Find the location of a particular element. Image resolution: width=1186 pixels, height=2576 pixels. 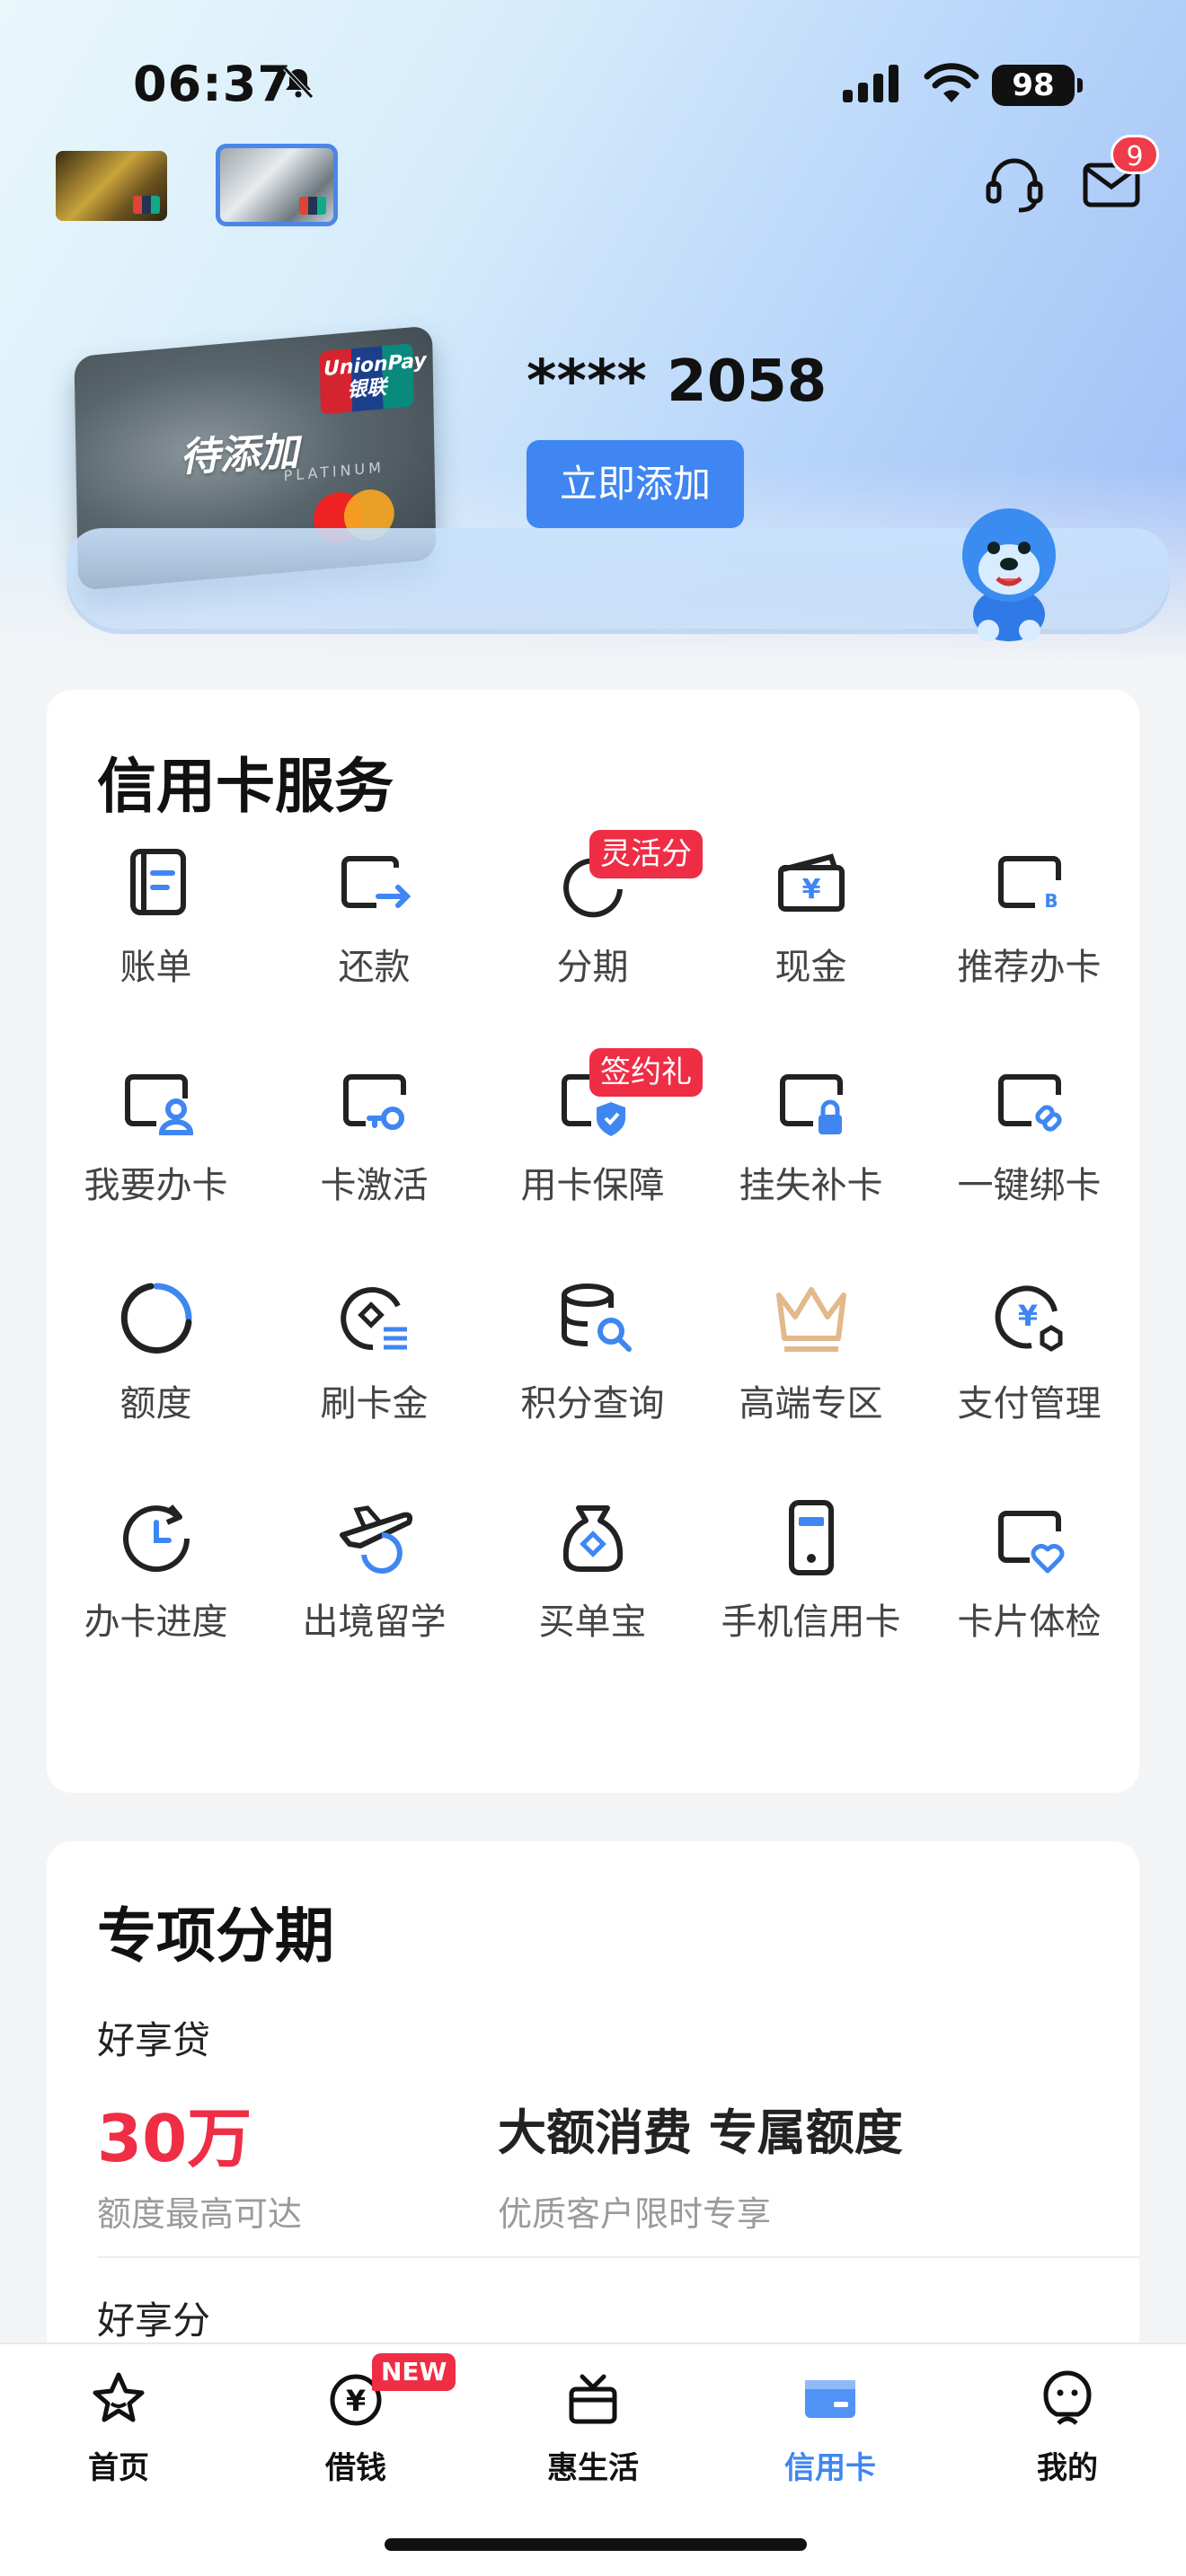

gift-box-icon is located at coordinates (593, 2399).